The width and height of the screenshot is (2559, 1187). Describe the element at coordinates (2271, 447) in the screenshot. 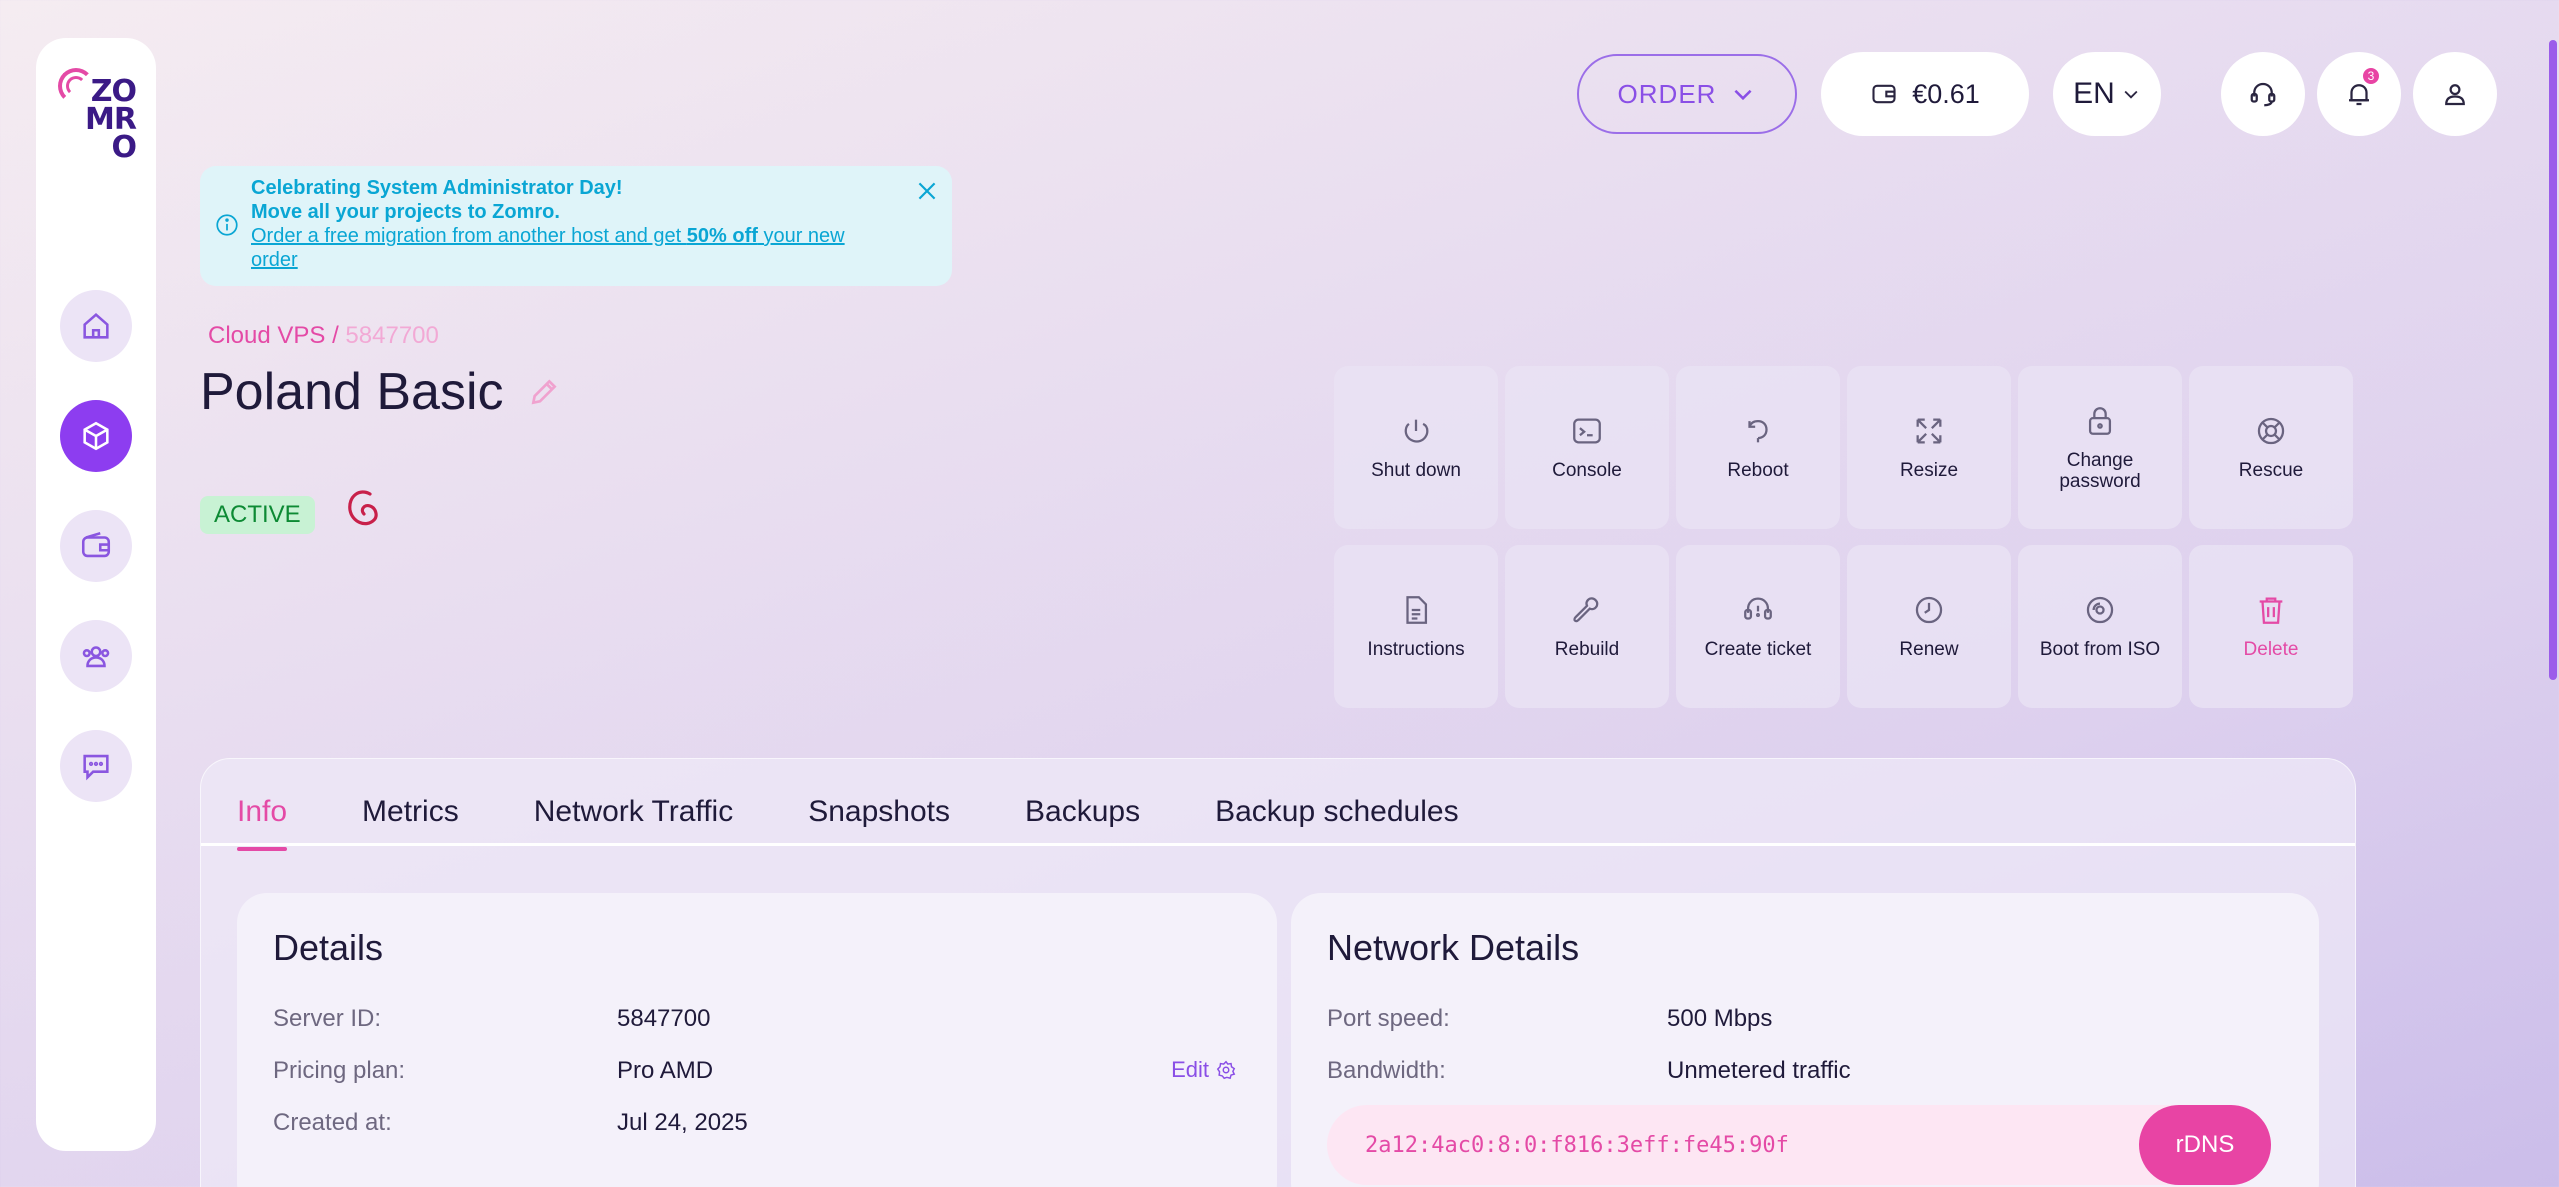

I see `rescue-button: Rescue` at that location.